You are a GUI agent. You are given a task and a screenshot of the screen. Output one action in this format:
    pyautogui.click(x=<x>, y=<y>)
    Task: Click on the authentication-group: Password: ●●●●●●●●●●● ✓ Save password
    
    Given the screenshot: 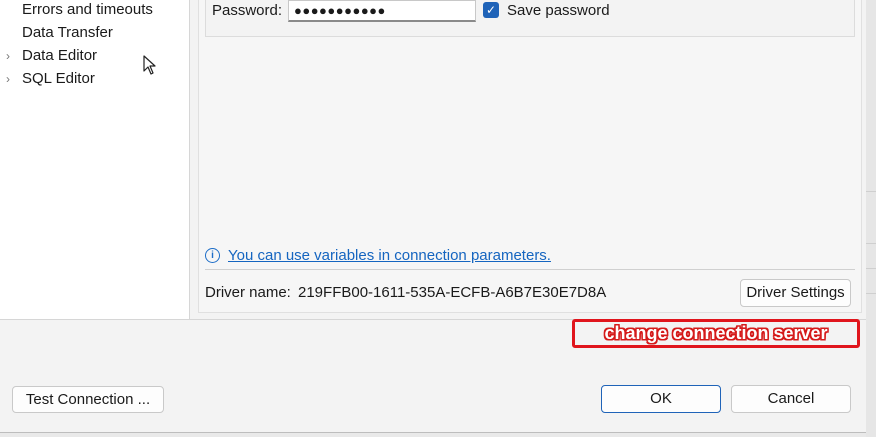 What is the action you would take?
    pyautogui.click(x=530, y=18)
    